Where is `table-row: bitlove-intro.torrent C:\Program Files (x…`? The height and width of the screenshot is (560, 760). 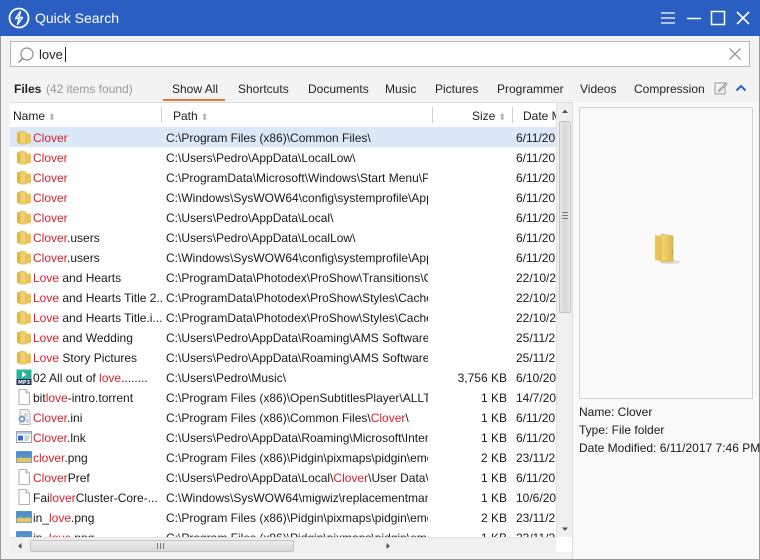 table-row: bitlove-intro.torrent C:\Program Files (x… is located at coordinates (283, 397).